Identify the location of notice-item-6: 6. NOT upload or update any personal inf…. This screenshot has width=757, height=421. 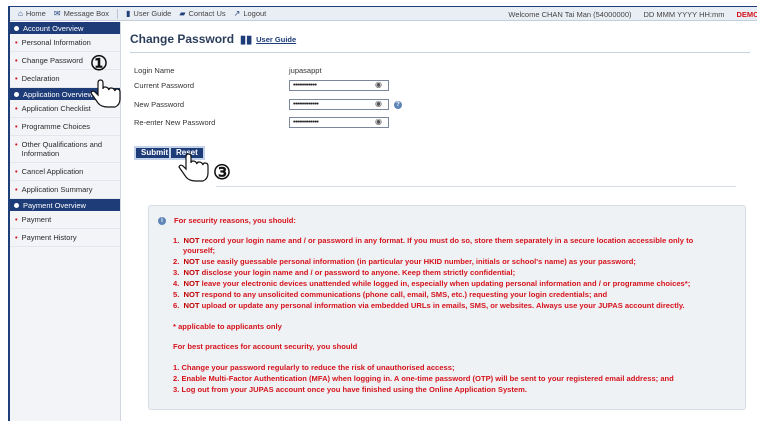
(429, 305).